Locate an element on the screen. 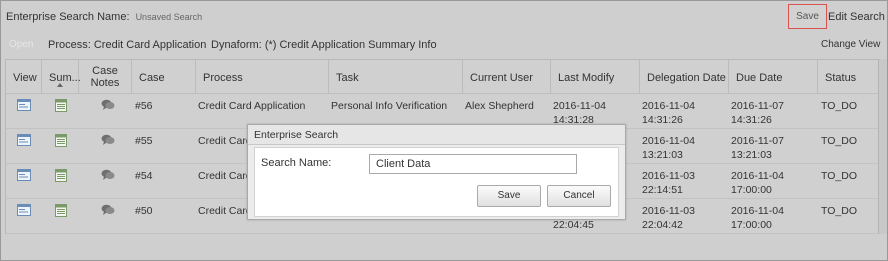 This screenshot has height=261, width=888. dialog-save-button: Save is located at coordinates (509, 196).